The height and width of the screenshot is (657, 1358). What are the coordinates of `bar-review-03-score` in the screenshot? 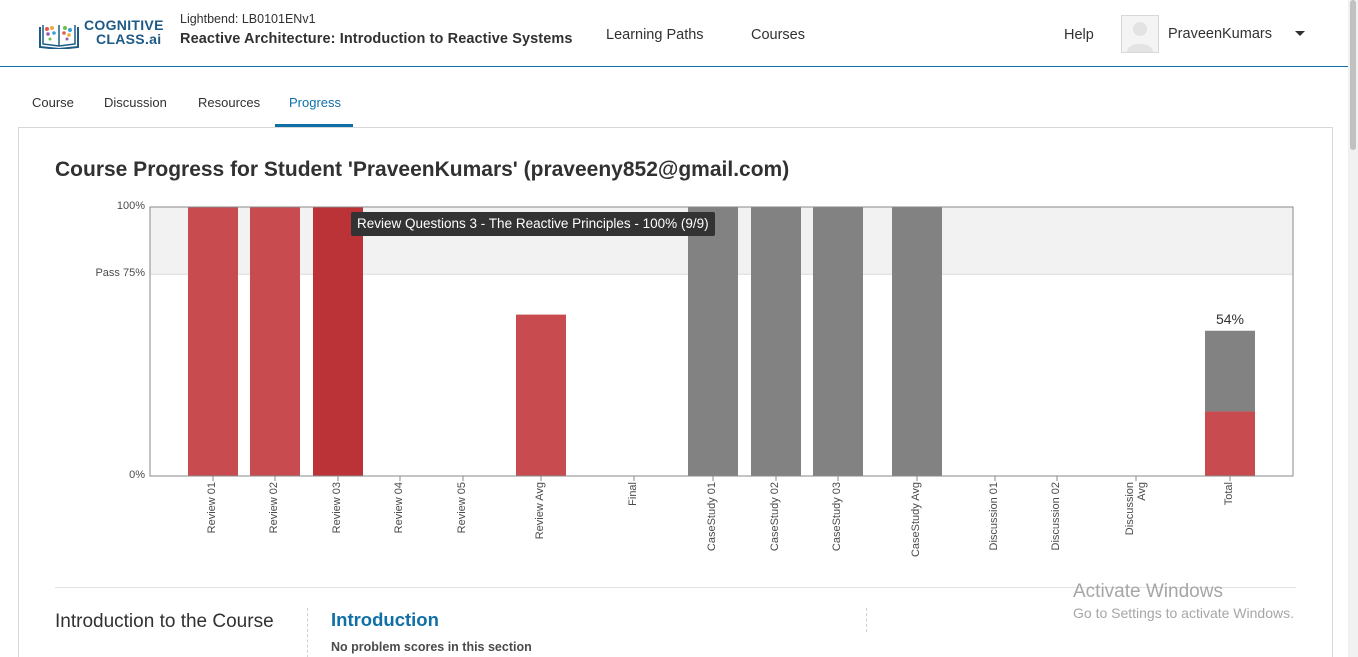 It's located at (338, 341).